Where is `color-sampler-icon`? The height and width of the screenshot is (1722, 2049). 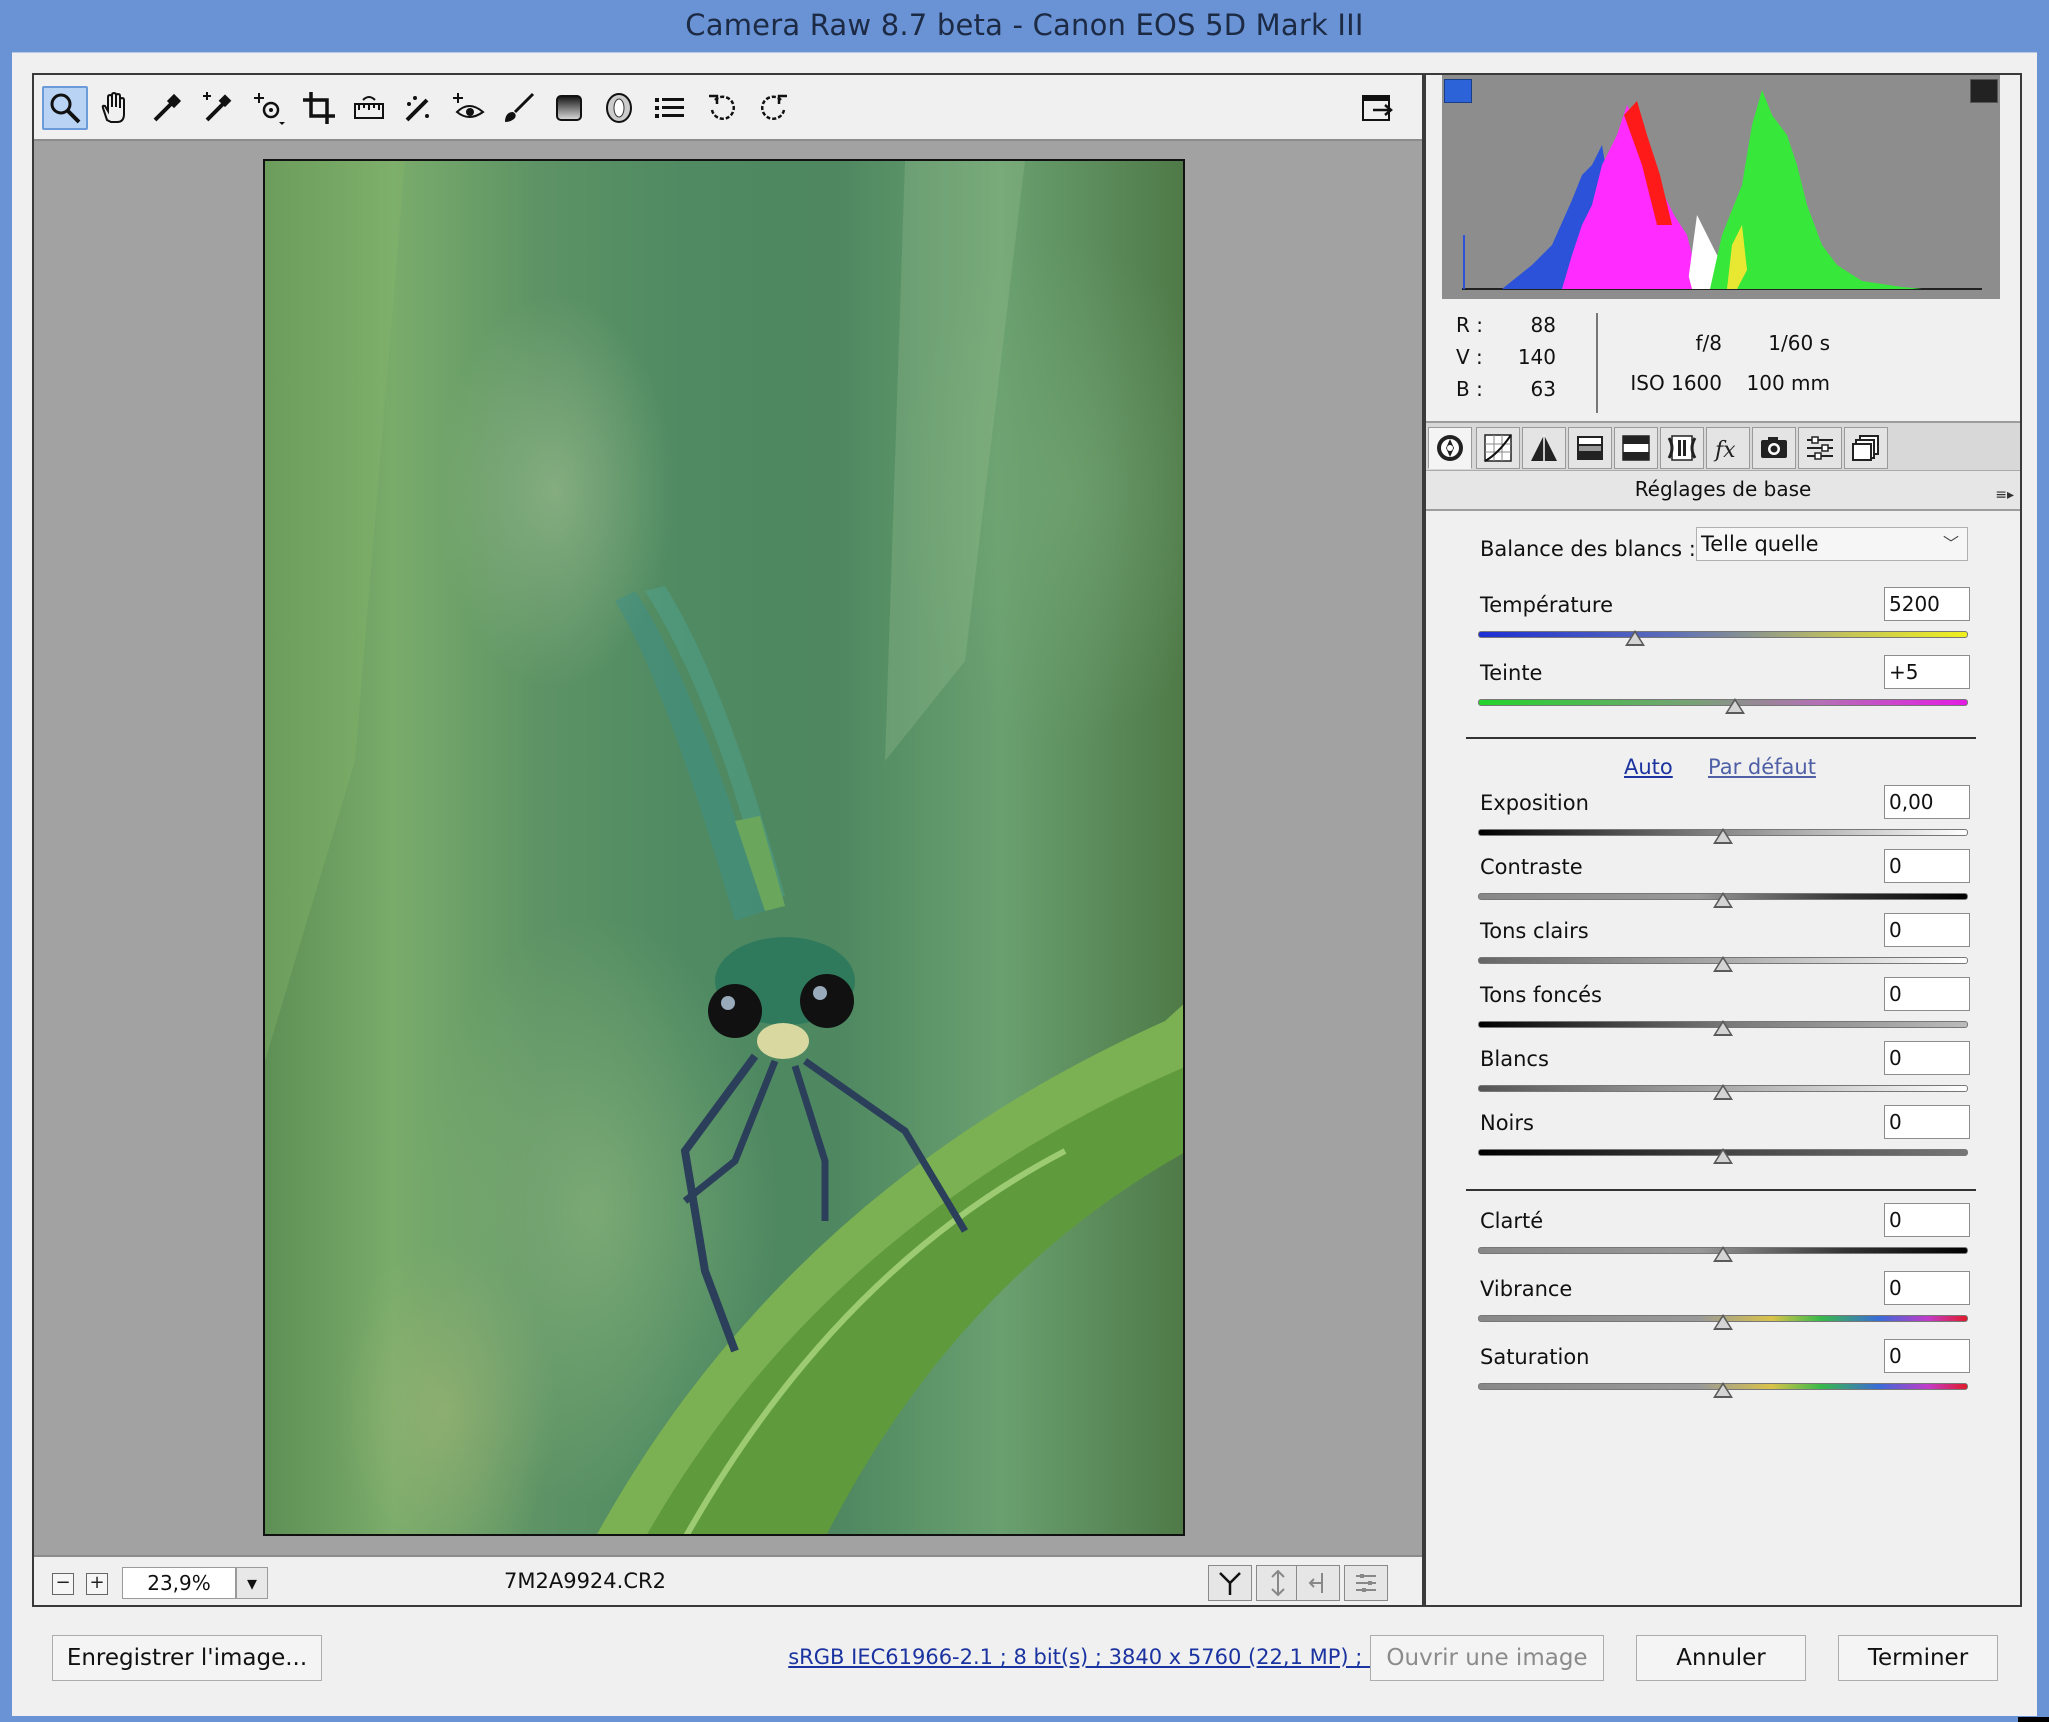
color-sampler-icon is located at coordinates (217, 108).